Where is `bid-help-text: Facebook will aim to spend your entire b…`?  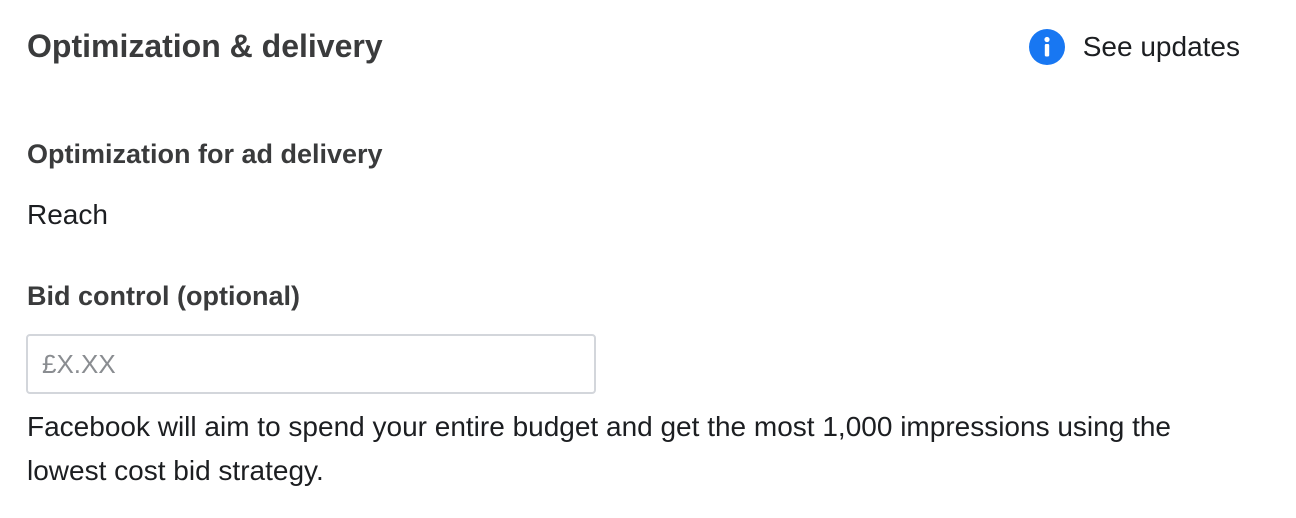
bid-help-text: Facebook will aim to spend your entire b… is located at coordinates (599, 448).